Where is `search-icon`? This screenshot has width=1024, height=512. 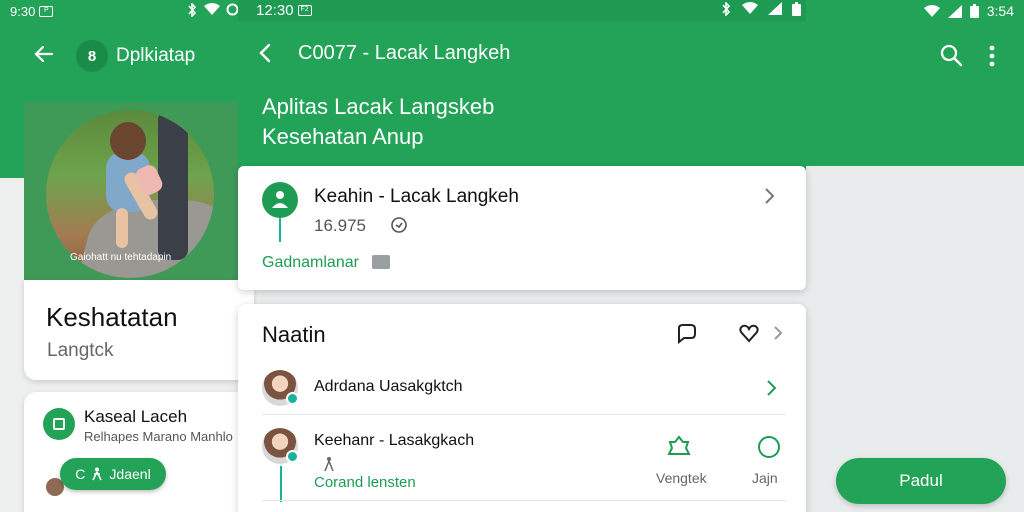
search-icon is located at coordinates (951, 55).